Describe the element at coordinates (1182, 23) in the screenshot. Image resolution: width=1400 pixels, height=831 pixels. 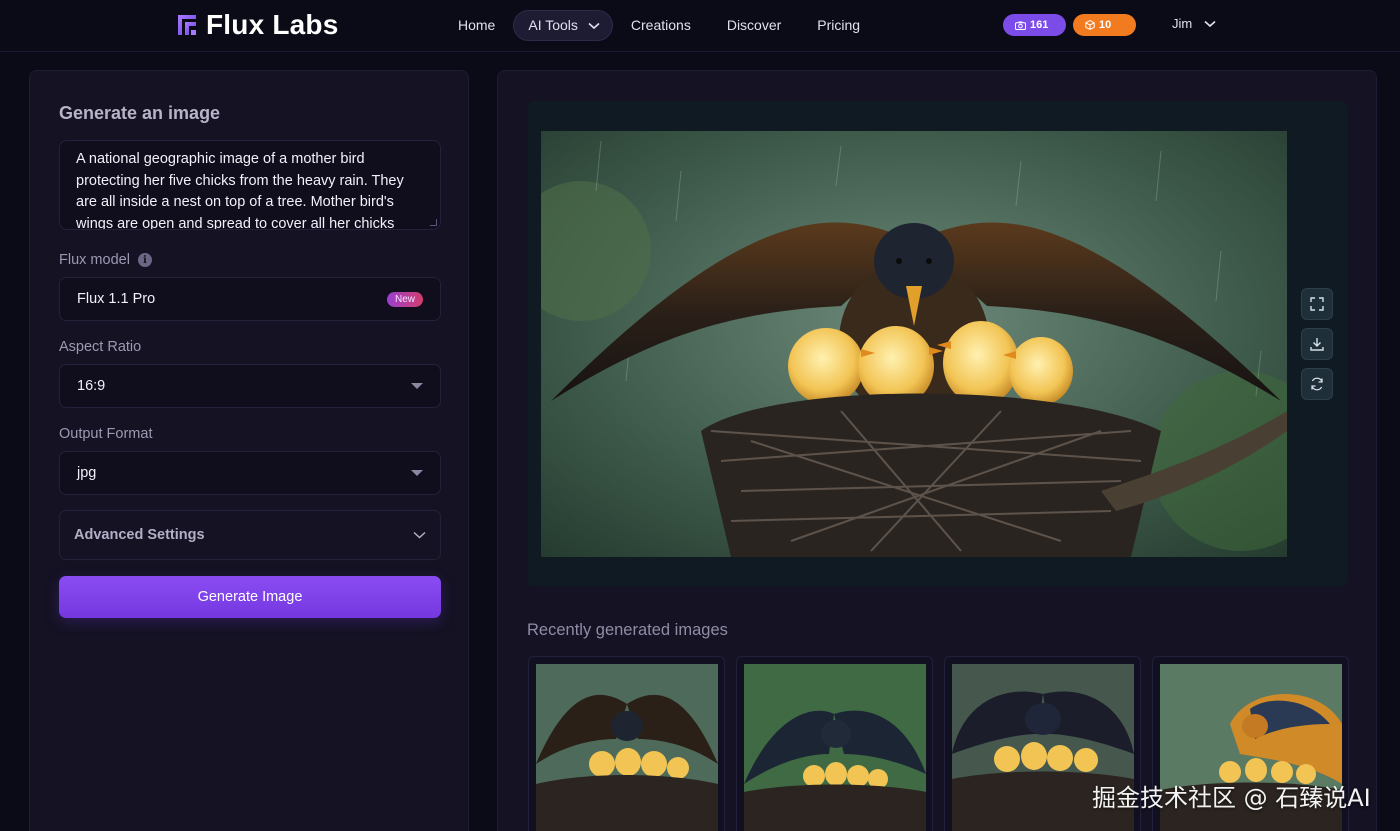
I see `user-name: Jim` at that location.